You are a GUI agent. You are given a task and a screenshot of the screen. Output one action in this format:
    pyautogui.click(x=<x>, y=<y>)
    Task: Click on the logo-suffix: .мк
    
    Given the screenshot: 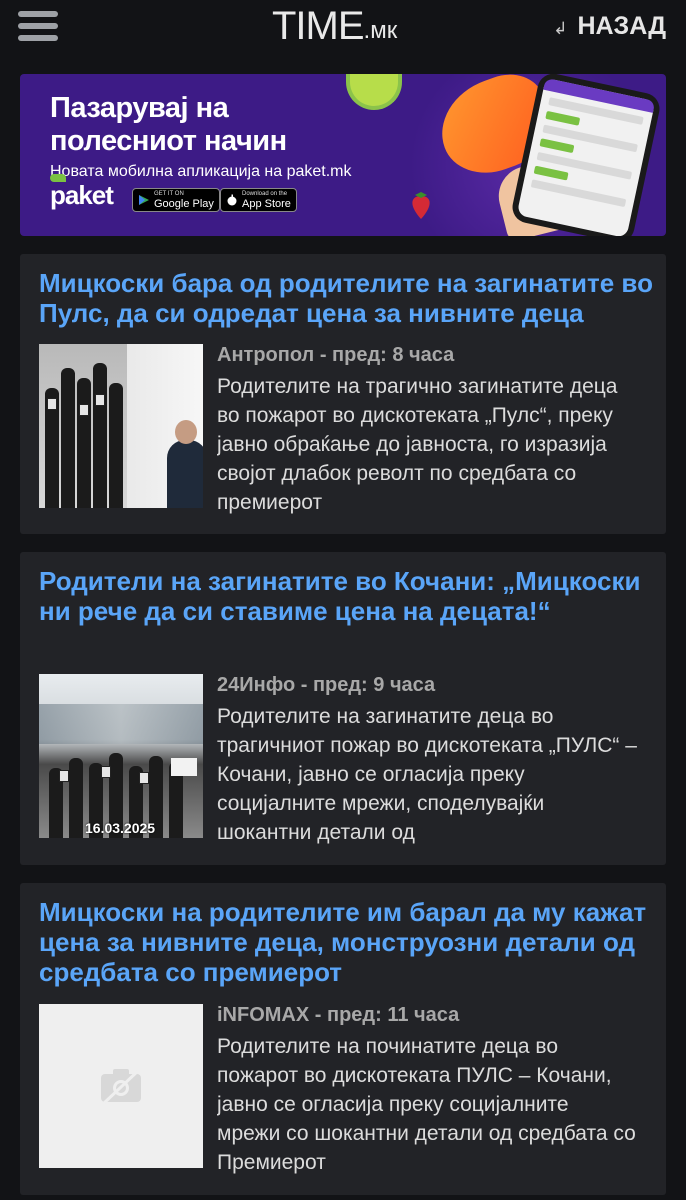 What is the action you would take?
    pyautogui.click(x=380, y=30)
    